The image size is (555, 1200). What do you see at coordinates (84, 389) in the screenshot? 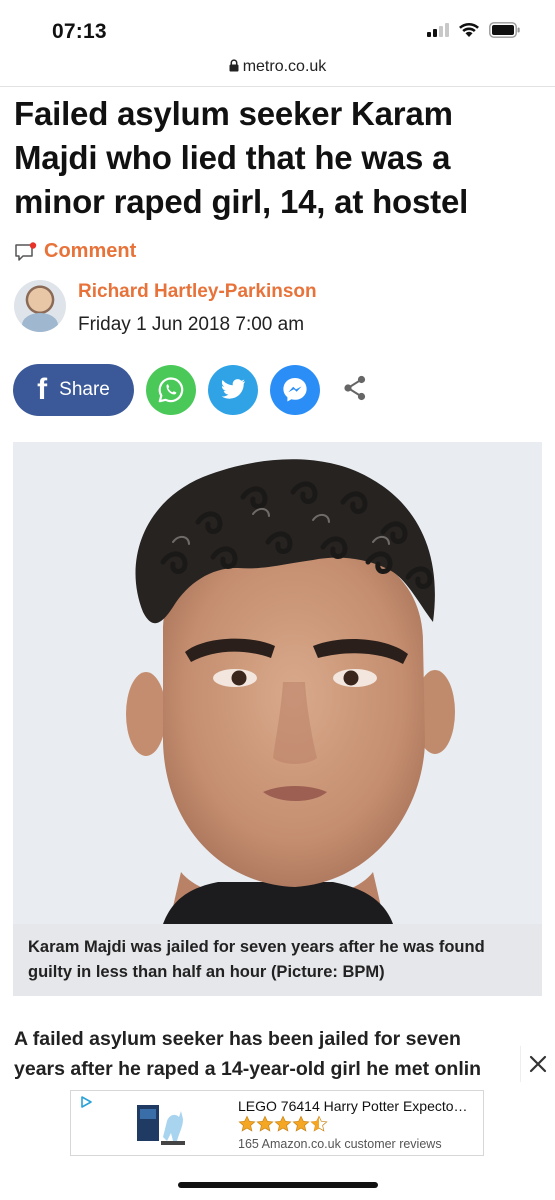
I see `facebook-share-label: Share` at bounding box center [84, 389].